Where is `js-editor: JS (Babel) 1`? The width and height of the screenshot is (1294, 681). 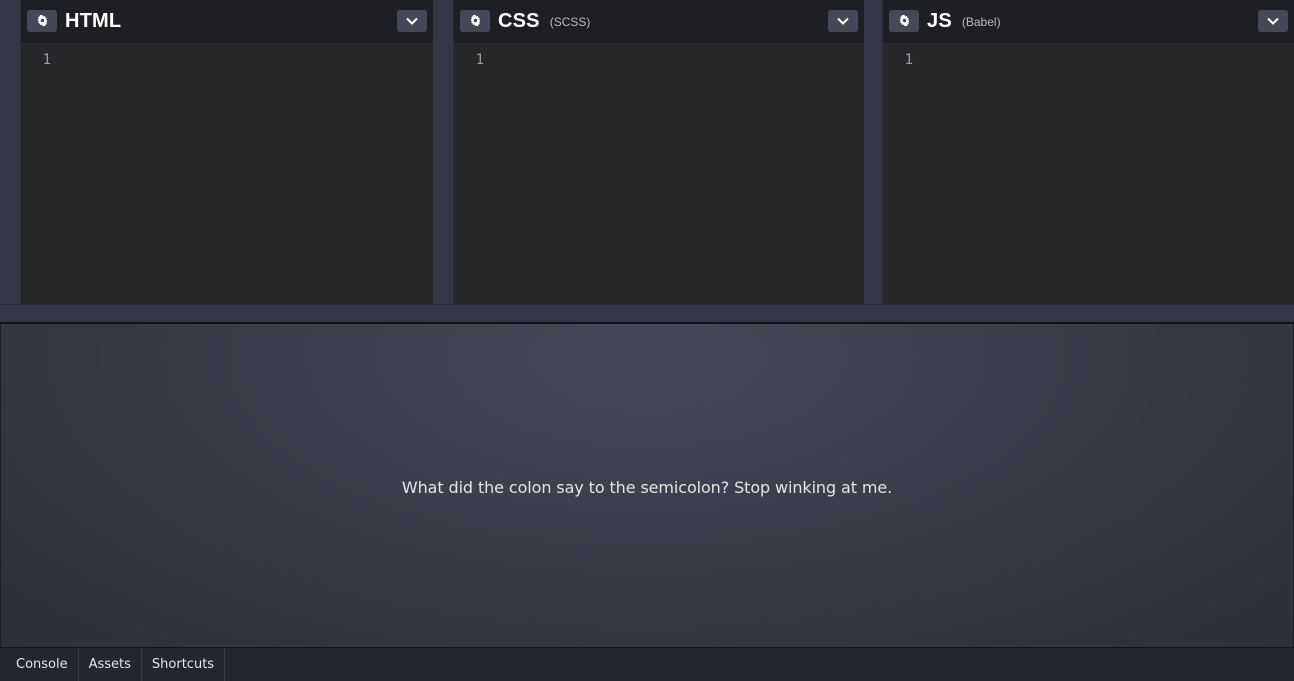 js-editor: JS (Babel) 1 is located at coordinates (1079, 152).